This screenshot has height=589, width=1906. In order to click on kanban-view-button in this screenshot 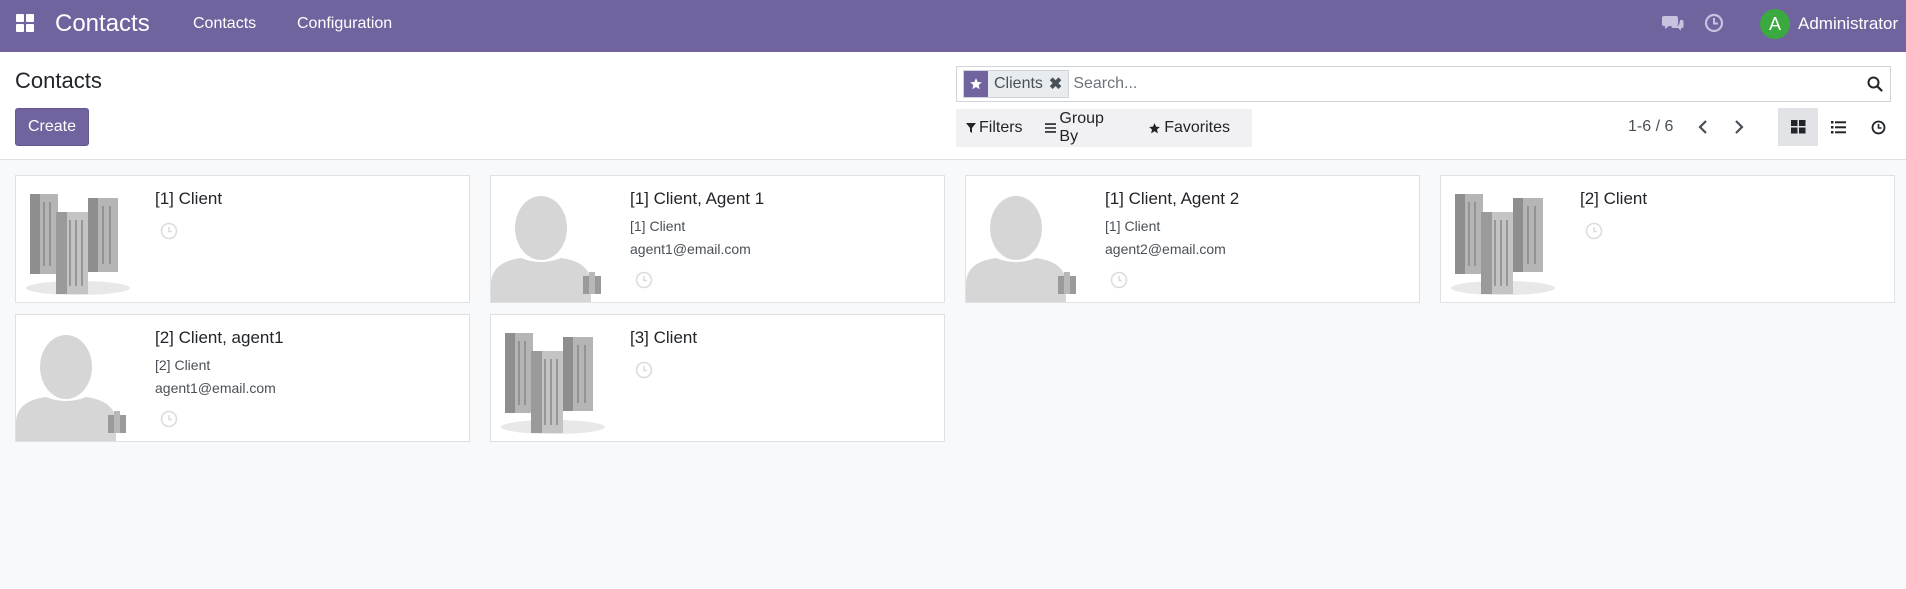, I will do `click(1798, 127)`.